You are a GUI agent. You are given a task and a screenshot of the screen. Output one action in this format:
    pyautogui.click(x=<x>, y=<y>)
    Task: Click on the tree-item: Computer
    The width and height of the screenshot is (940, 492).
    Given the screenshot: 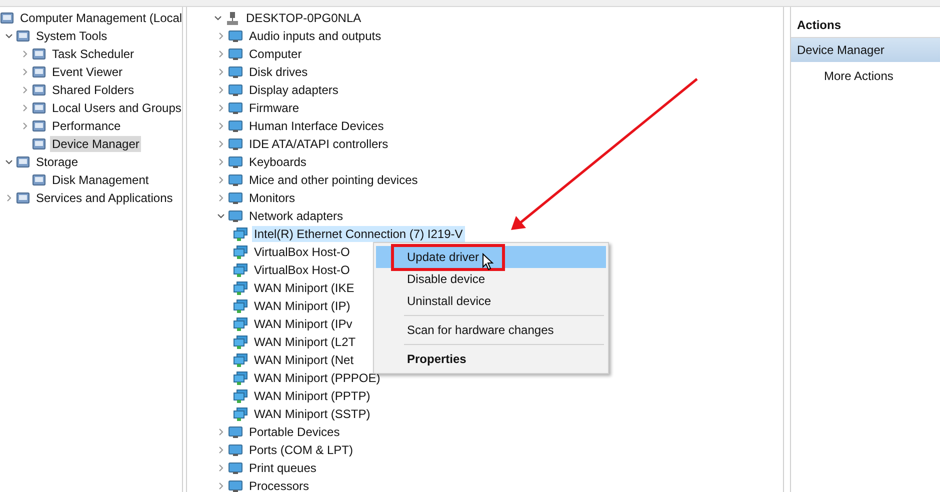 What is the action you would take?
    pyautogui.click(x=275, y=54)
    